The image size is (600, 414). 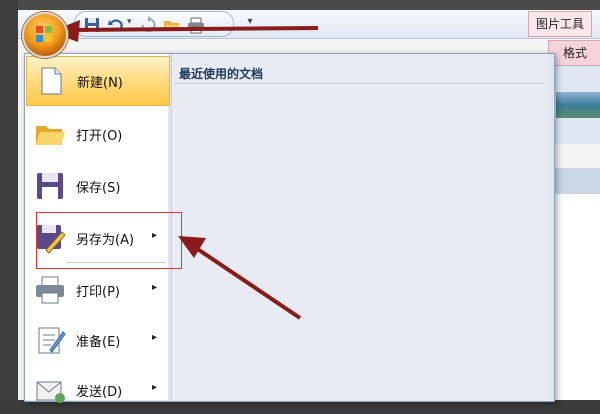 I want to click on menu-item-new: 新建(N), so click(x=98, y=81).